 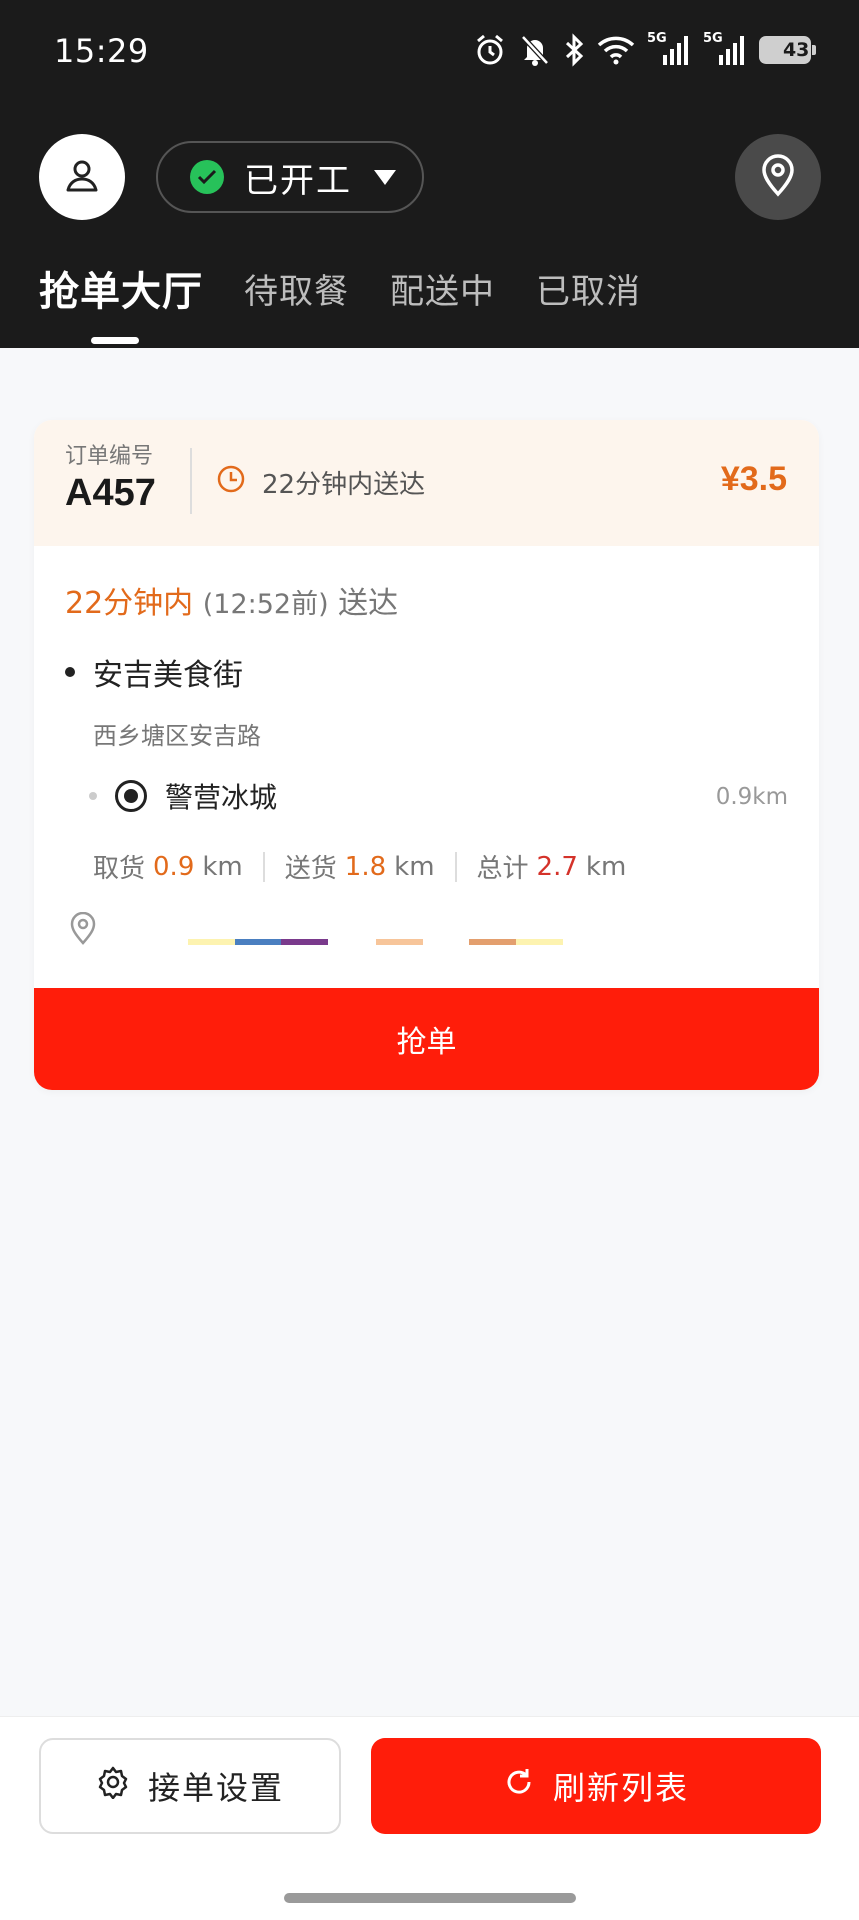 What do you see at coordinates (502, 869) in the screenshot?
I see `total-distance-label: 总计` at bounding box center [502, 869].